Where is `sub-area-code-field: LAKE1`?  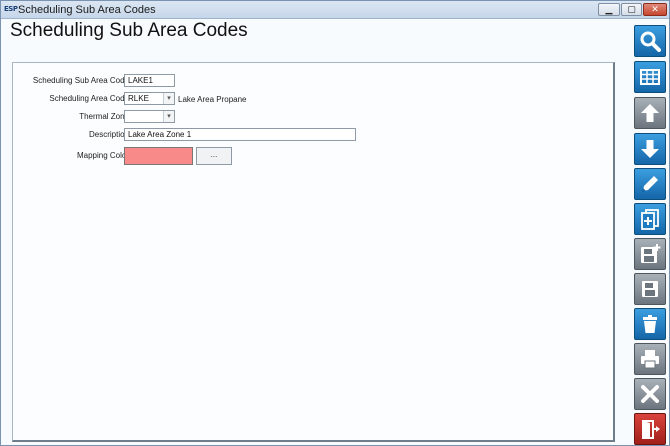
sub-area-code-field: LAKE1 is located at coordinates (149, 80).